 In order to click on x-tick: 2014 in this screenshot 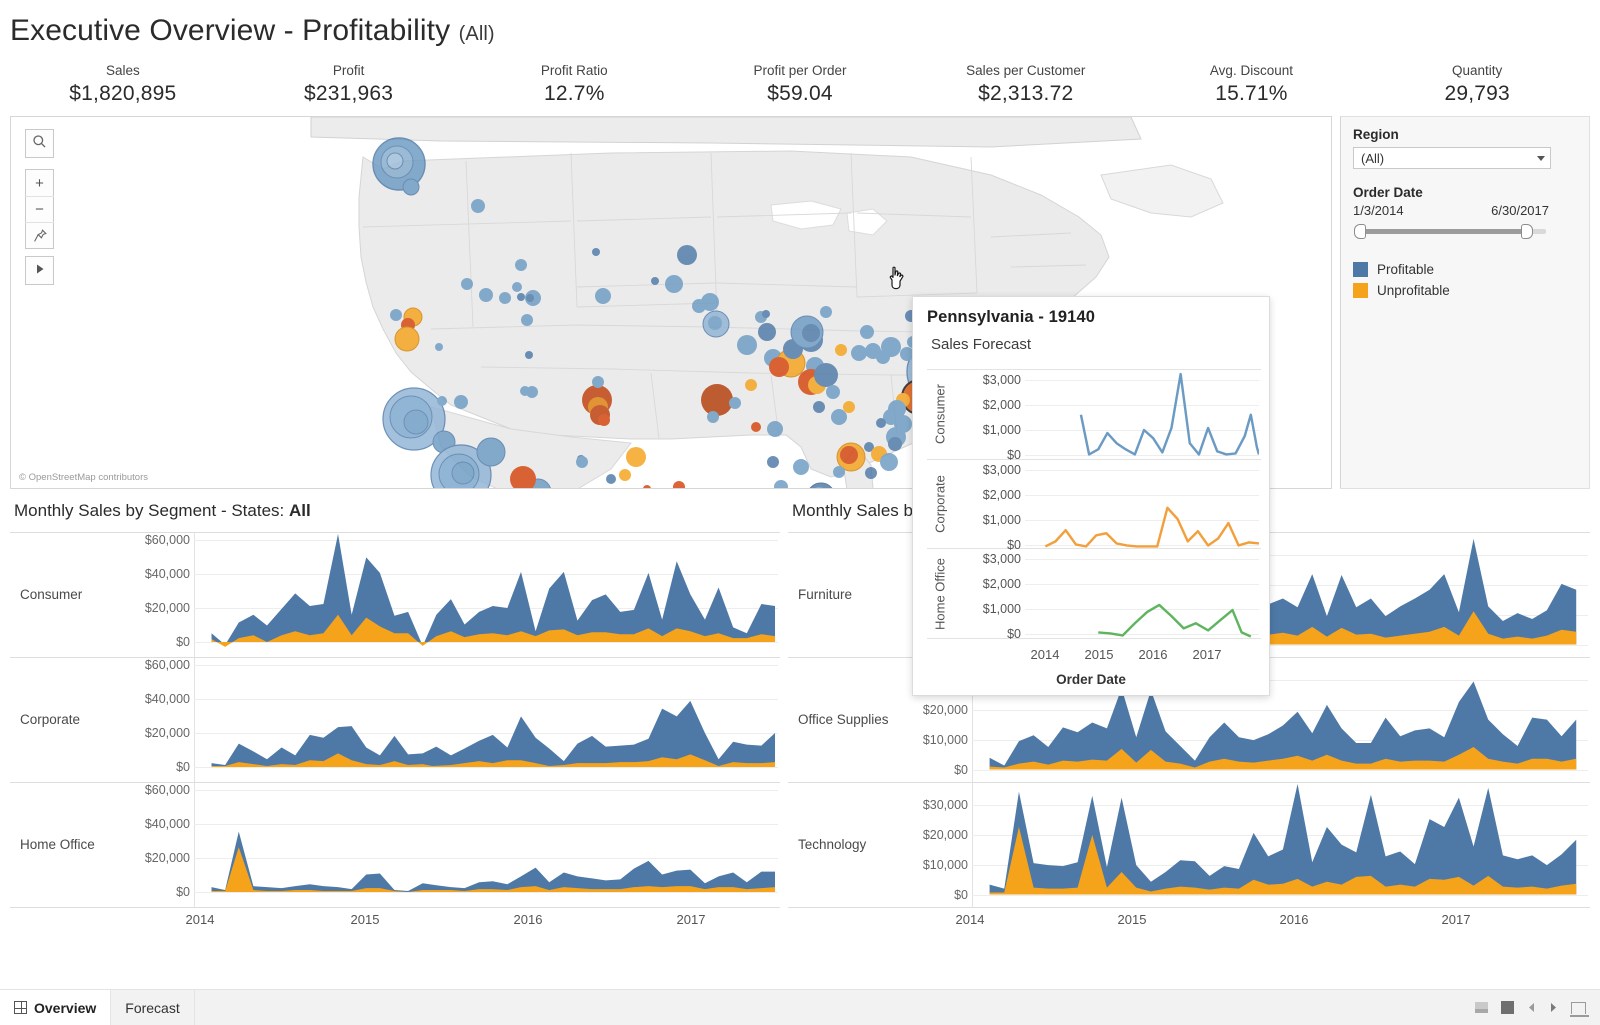, I will do `click(1045, 654)`.